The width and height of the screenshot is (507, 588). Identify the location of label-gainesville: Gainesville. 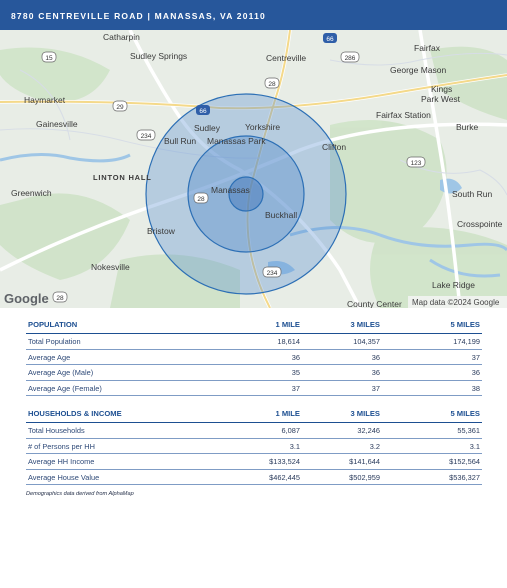
(57, 124).